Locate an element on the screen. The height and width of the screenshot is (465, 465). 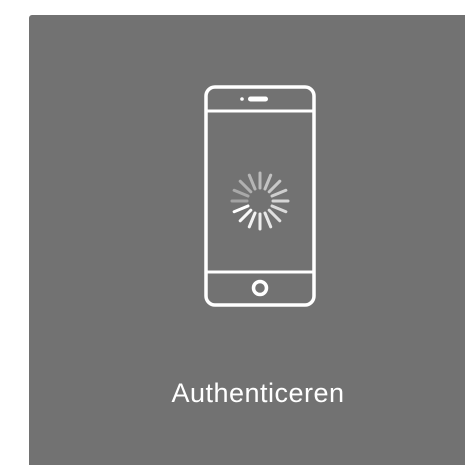
phone-loading-icon is located at coordinates (260, 196).